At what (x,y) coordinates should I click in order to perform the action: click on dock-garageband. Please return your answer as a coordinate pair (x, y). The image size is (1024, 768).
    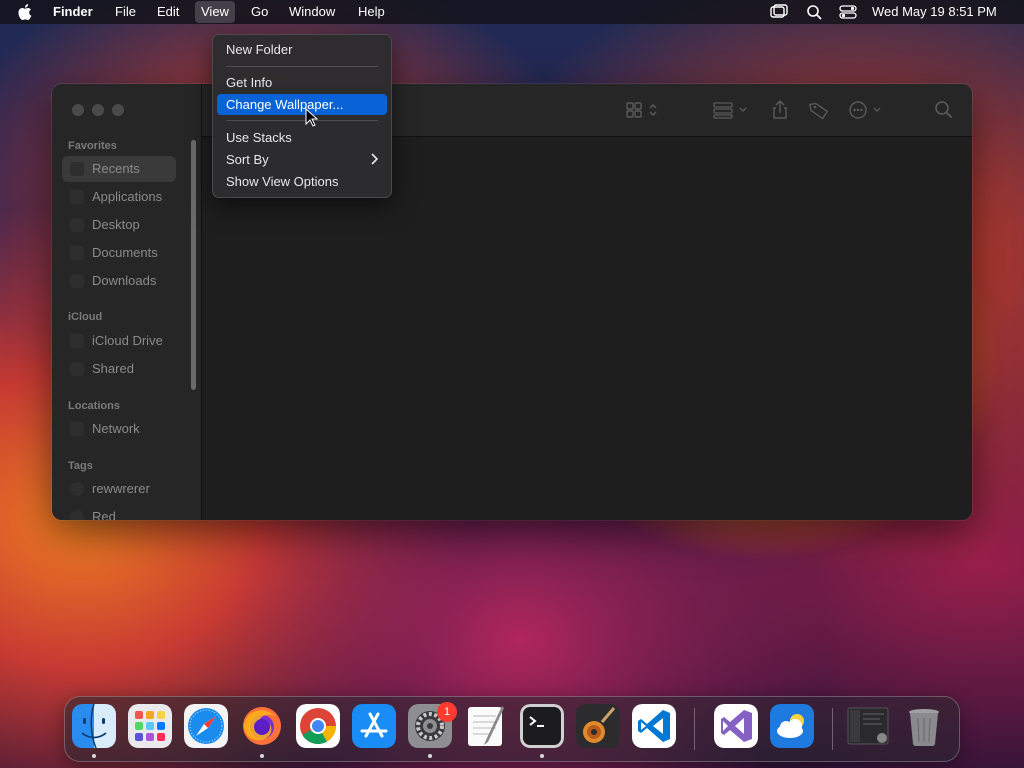
    Looking at the image, I should click on (598, 726).